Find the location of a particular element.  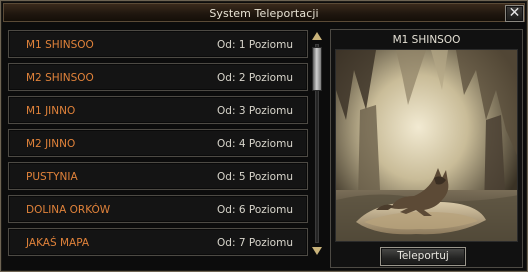

map-name: M1 JINNO is located at coordinates (51, 111).